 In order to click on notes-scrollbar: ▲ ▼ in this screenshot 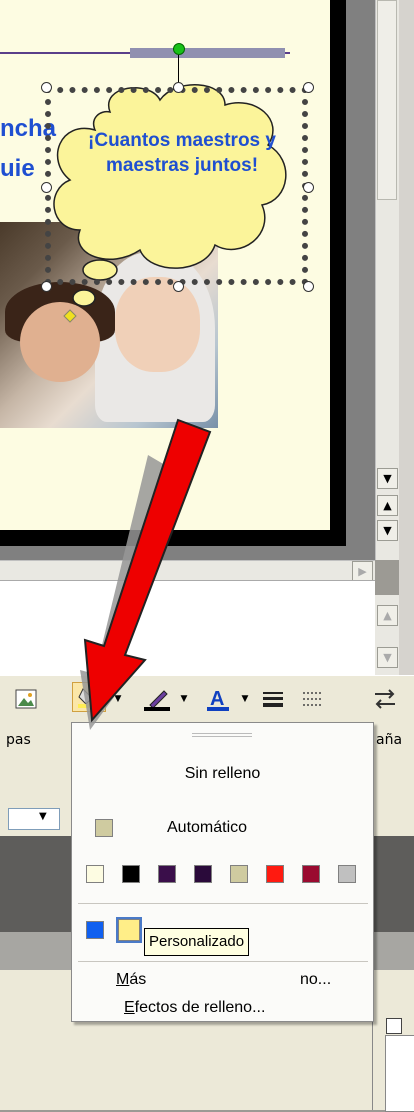, I will do `click(387, 635)`.